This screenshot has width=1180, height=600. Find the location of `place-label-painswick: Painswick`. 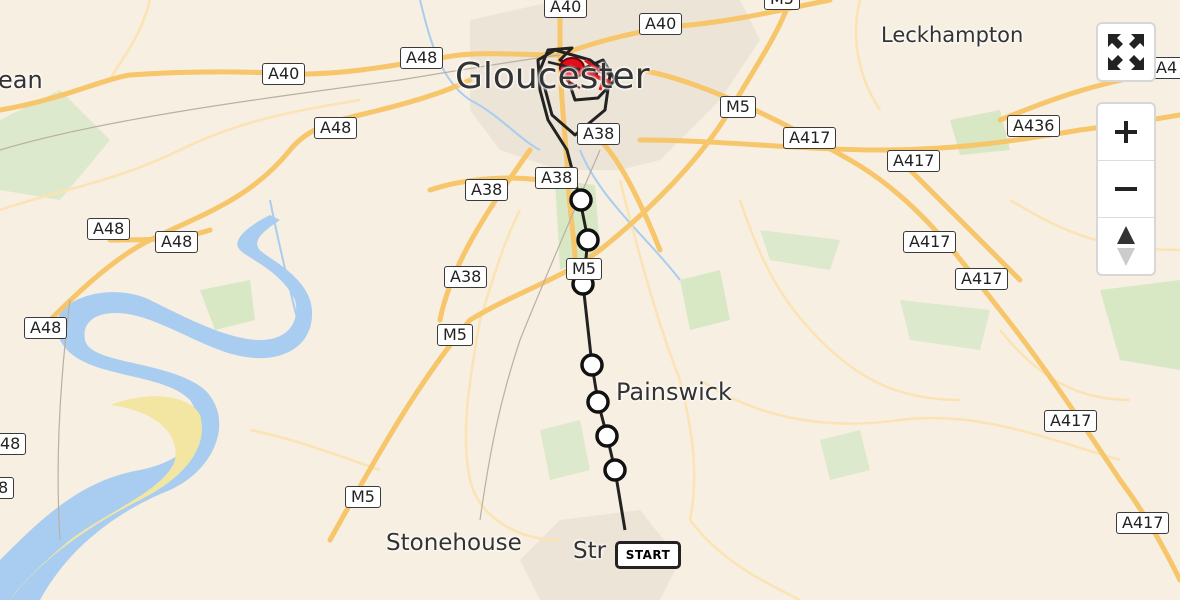

place-label-painswick: Painswick is located at coordinates (674, 392).